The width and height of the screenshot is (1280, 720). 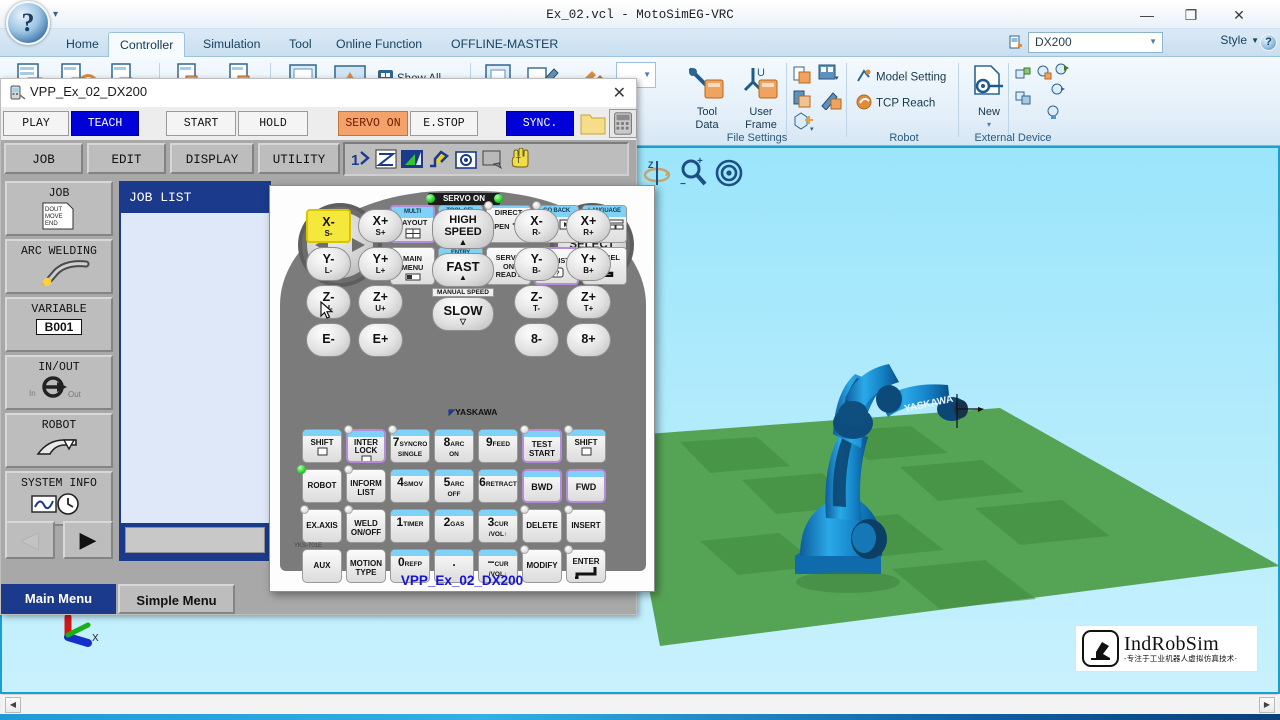 What do you see at coordinates (300, 44) in the screenshot?
I see `tab-tool: Tool` at bounding box center [300, 44].